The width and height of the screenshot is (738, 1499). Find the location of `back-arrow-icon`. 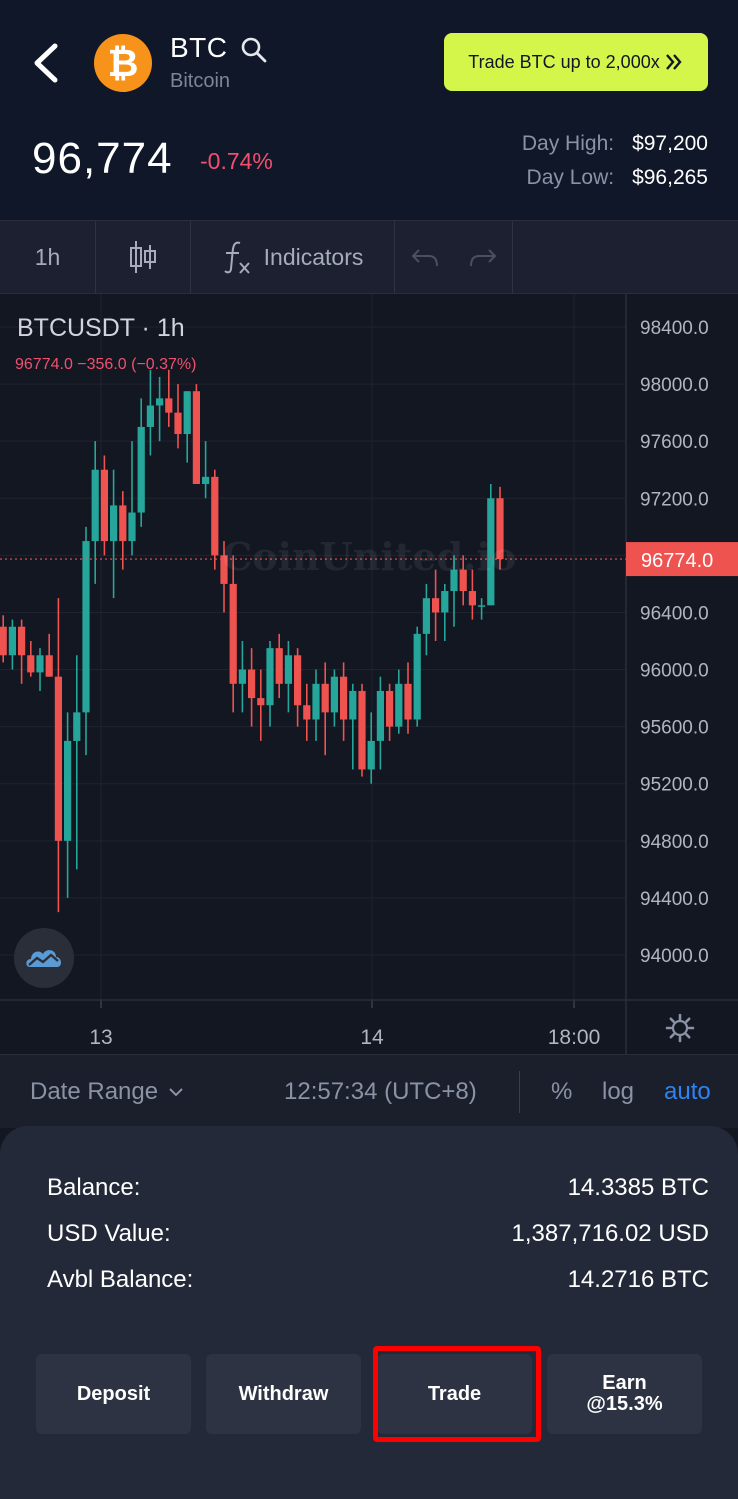

back-arrow-icon is located at coordinates (46, 63).